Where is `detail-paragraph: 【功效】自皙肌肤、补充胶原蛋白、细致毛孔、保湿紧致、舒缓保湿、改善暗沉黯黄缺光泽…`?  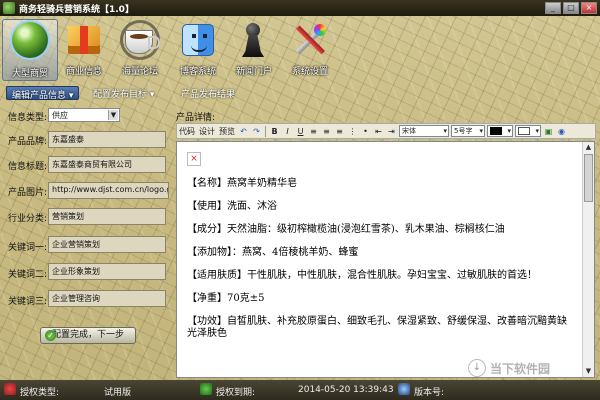
detail-paragraph: 【功效】自皙肌肤、补充胶原蛋白、细致毛孔、保湿紧致、舒缓保湿、改善暗沉黯黄缺光泽… is located at coordinates (377, 327).